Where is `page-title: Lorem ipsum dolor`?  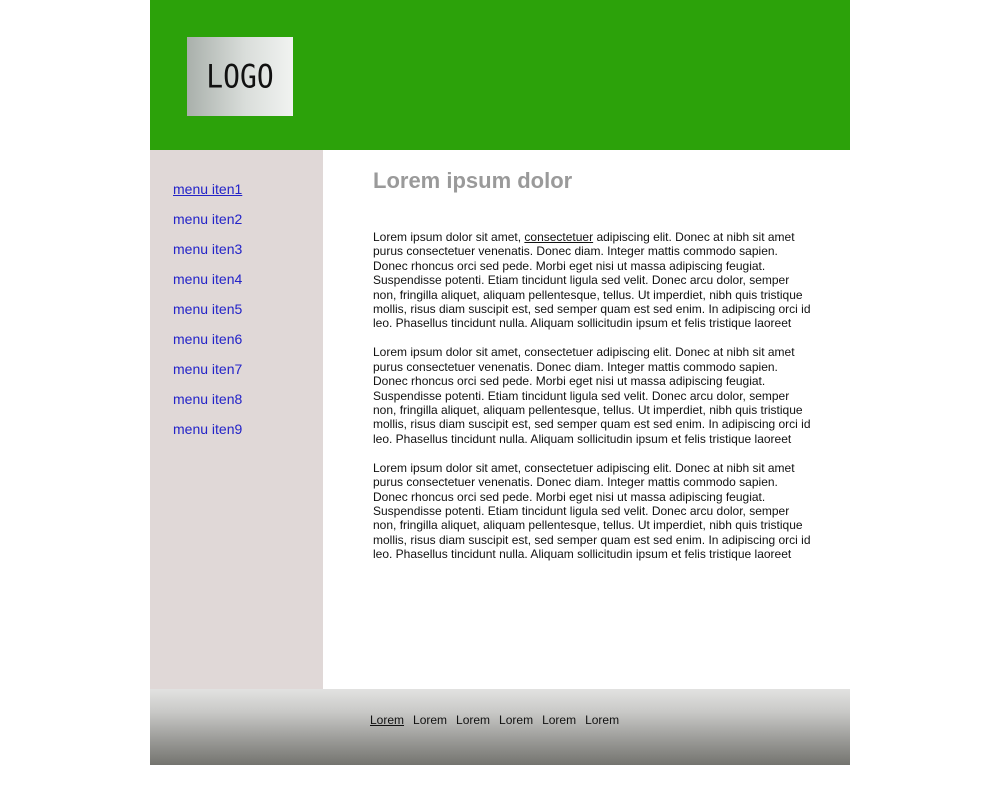 page-title: Lorem ipsum dolor is located at coordinates (473, 180).